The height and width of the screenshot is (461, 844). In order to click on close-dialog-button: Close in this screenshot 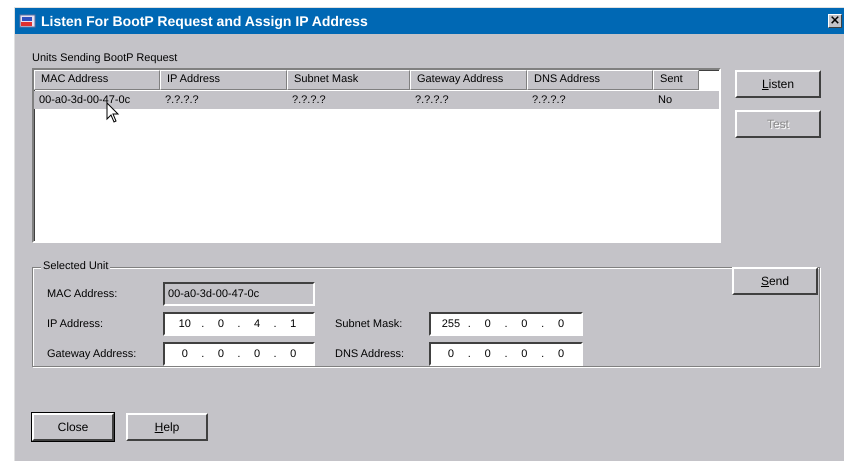, I will do `click(73, 427)`.